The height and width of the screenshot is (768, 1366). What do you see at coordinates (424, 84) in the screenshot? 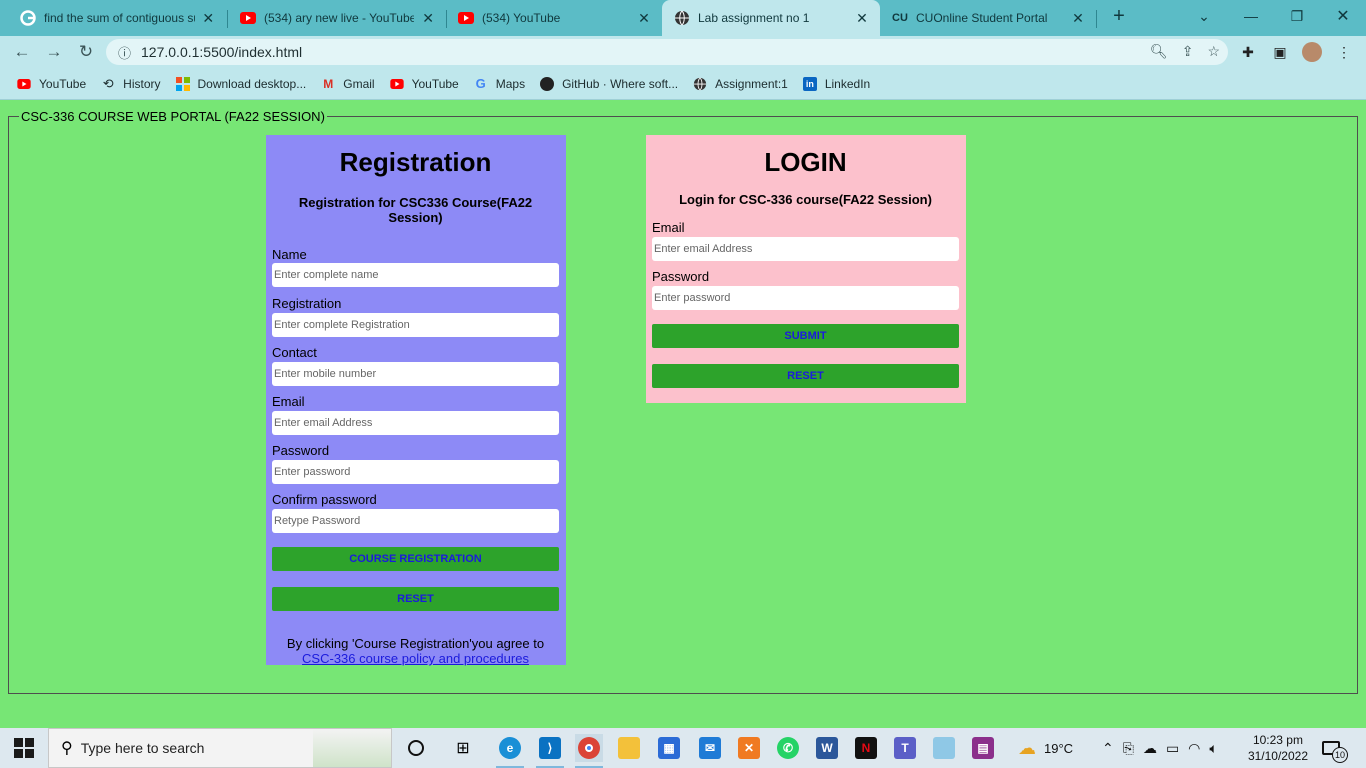
I see `bookmark-youtube-2: YouTube` at bounding box center [424, 84].